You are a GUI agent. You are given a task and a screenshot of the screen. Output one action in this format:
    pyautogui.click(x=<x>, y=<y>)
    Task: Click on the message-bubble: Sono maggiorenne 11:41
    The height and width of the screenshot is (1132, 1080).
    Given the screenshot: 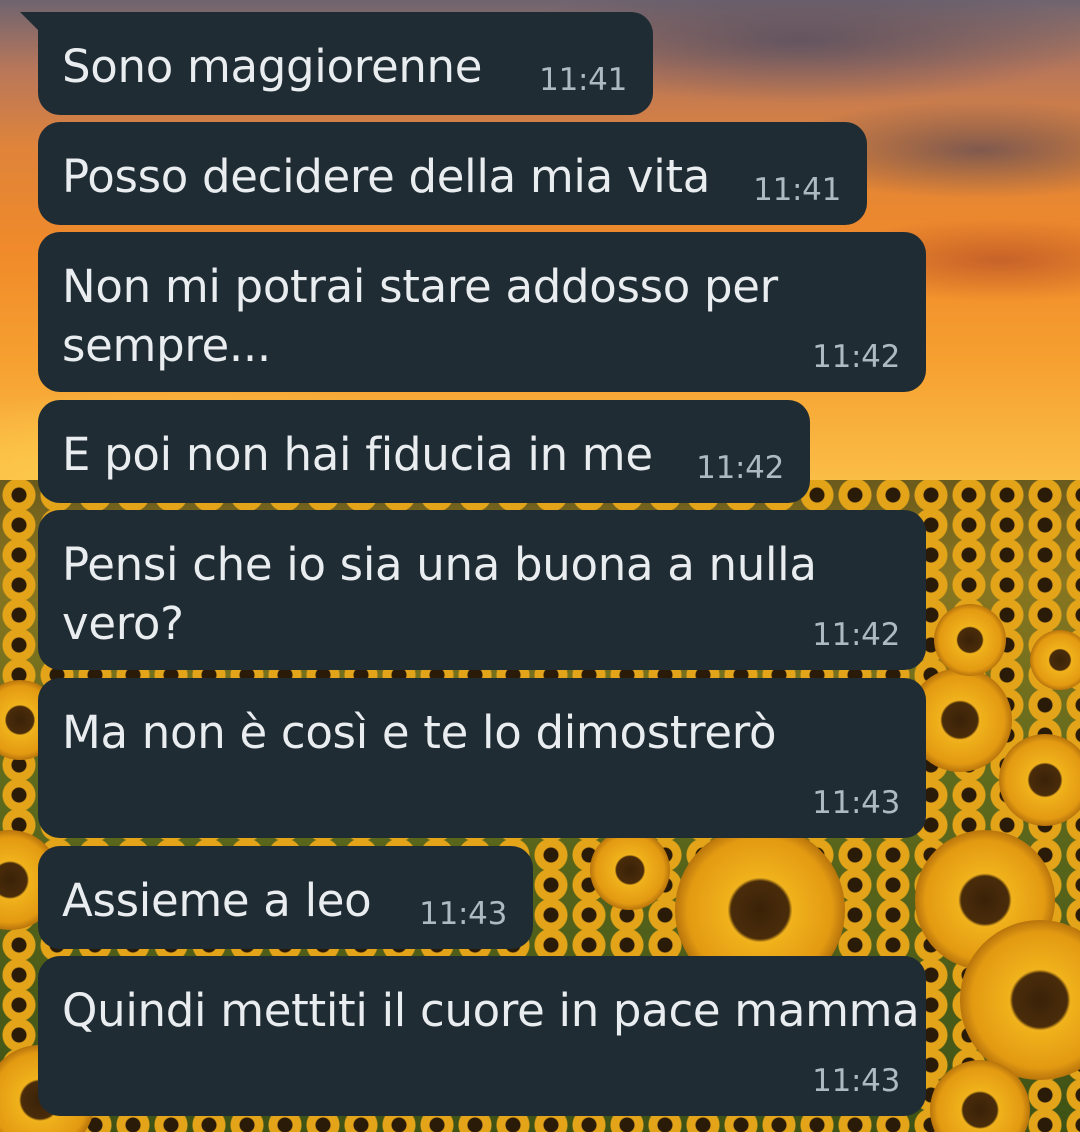 What is the action you would take?
    pyautogui.click(x=336, y=63)
    